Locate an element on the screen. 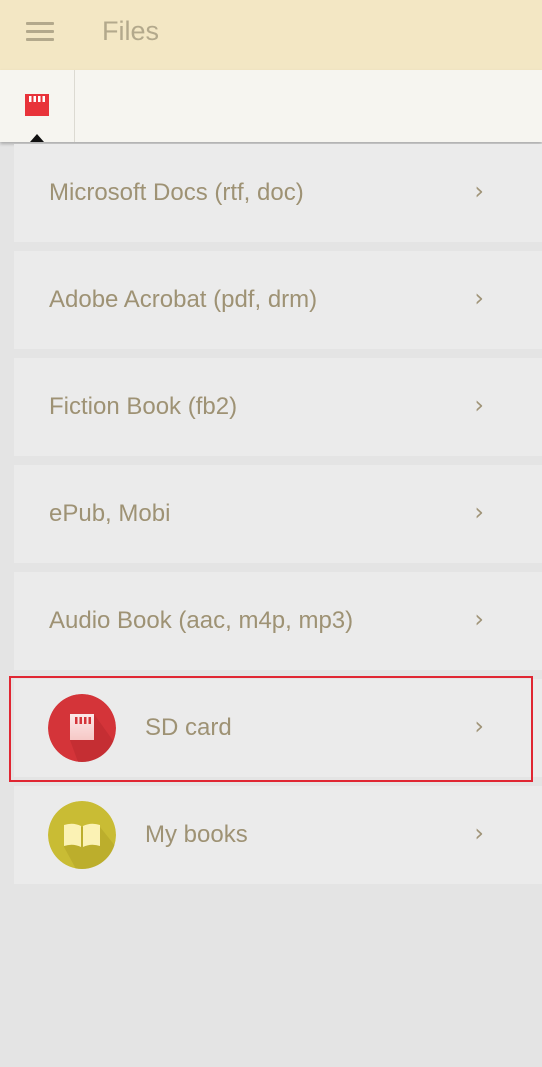 The image size is (542, 1067). app-bar: Files is located at coordinates (271, 35).